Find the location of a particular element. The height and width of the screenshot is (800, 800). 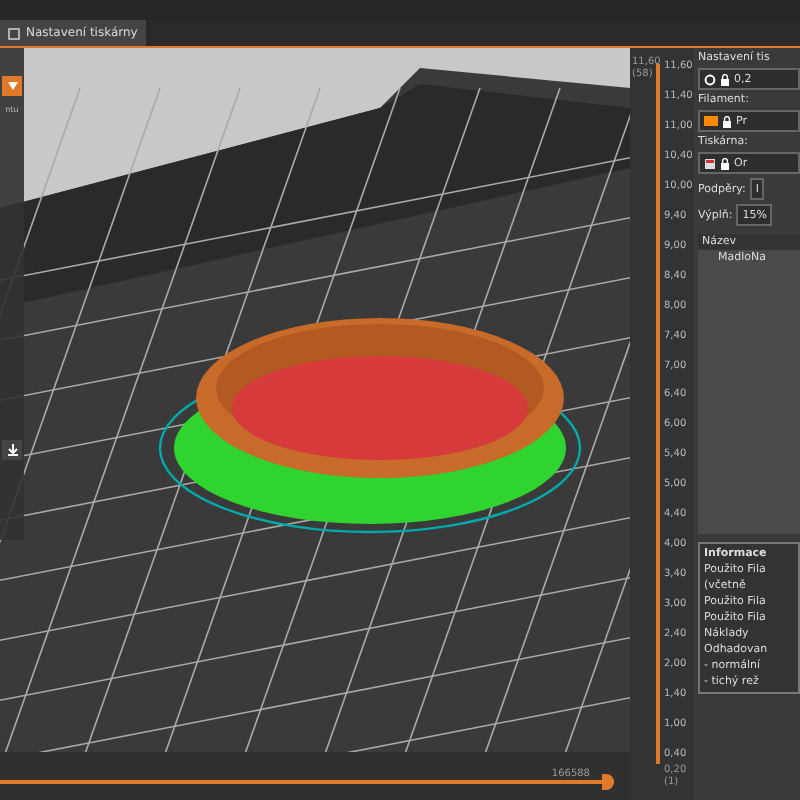

download-icon is located at coordinates (12, 450).